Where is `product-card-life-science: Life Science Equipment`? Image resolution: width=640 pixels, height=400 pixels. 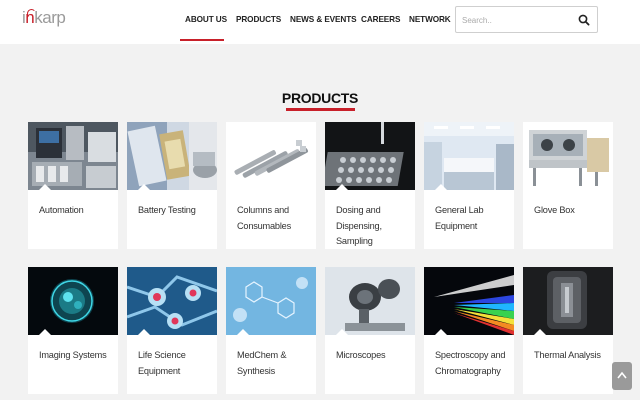 product-card-life-science: Life Science Equipment is located at coordinates (172, 330).